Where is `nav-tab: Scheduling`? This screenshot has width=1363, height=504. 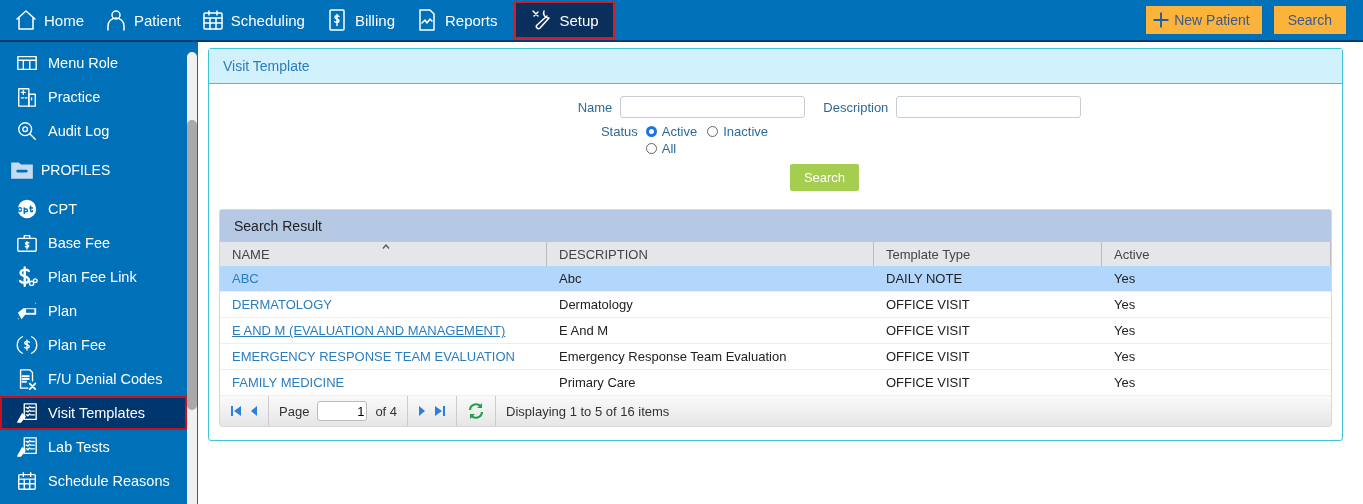
nav-tab: Scheduling is located at coordinates (258, 20).